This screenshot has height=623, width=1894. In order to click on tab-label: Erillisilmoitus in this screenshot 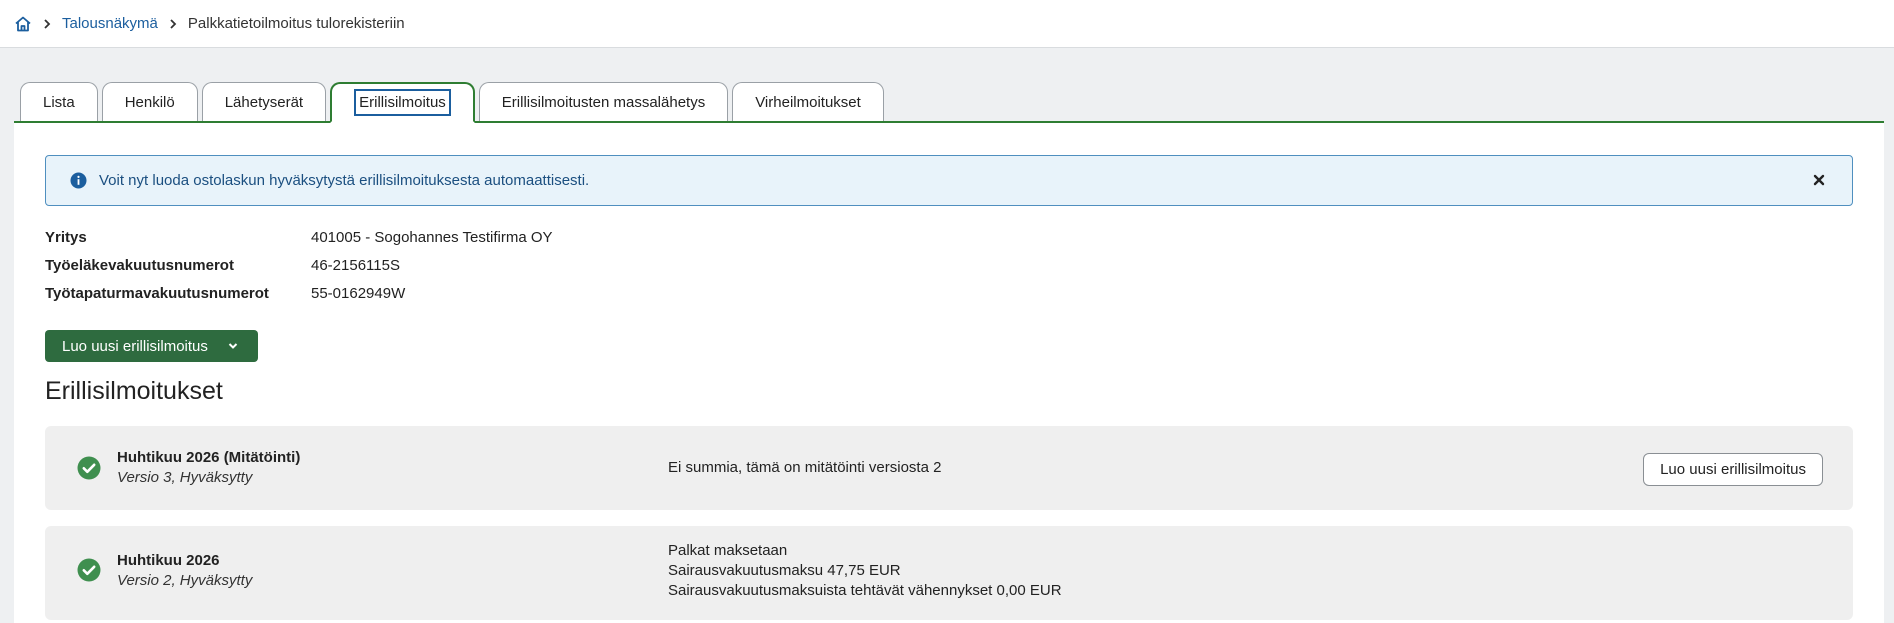, I will do `click(402, 102)`.